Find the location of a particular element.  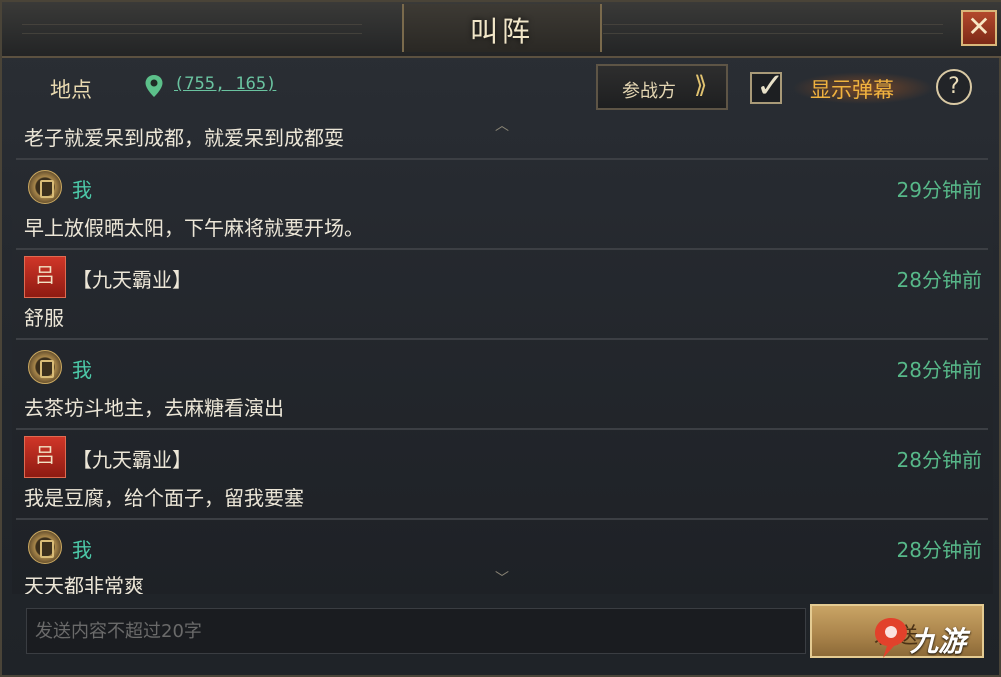

show-danmu-label: 显示弹幕 is located at coordinates (852, 89).